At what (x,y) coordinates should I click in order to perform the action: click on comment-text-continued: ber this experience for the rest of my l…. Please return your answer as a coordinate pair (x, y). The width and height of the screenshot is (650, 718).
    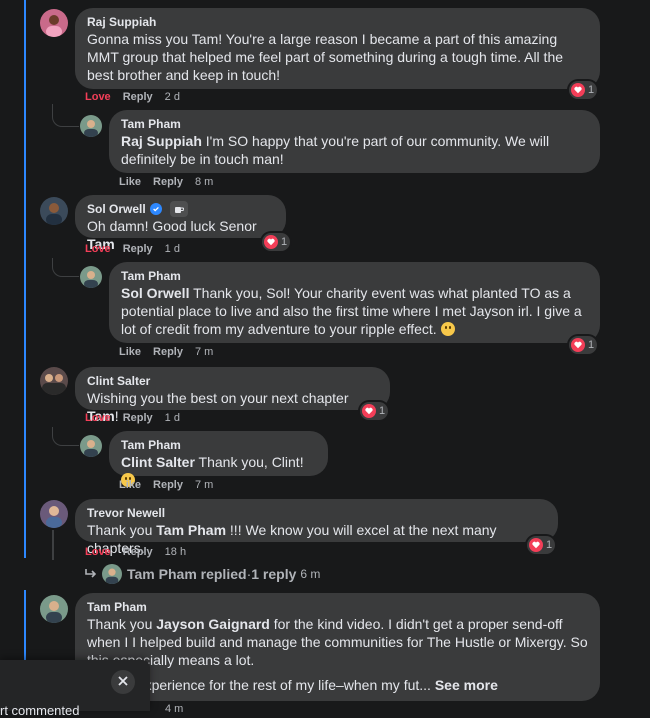
    Looking at the image, I should click on (292, 685).